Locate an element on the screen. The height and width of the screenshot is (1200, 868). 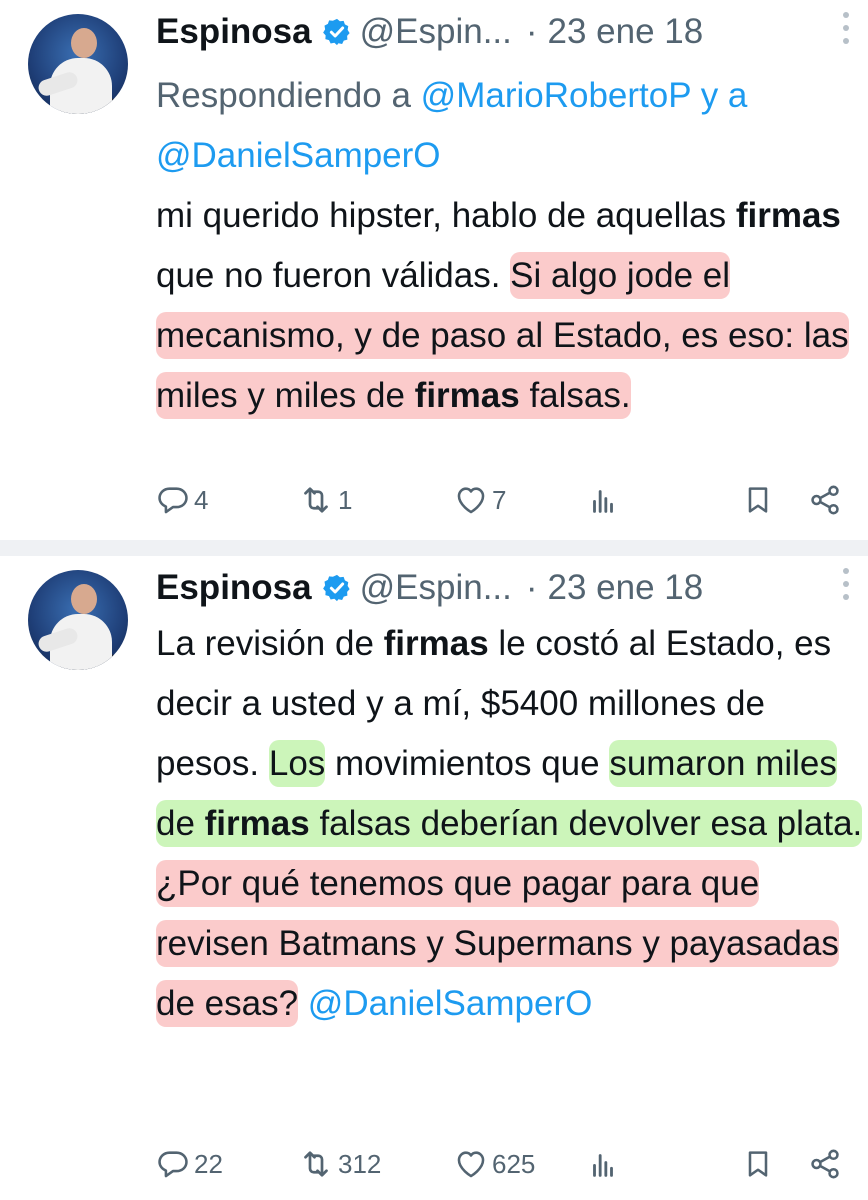
retweet-button: 1 is located at coordinates (325, 500).